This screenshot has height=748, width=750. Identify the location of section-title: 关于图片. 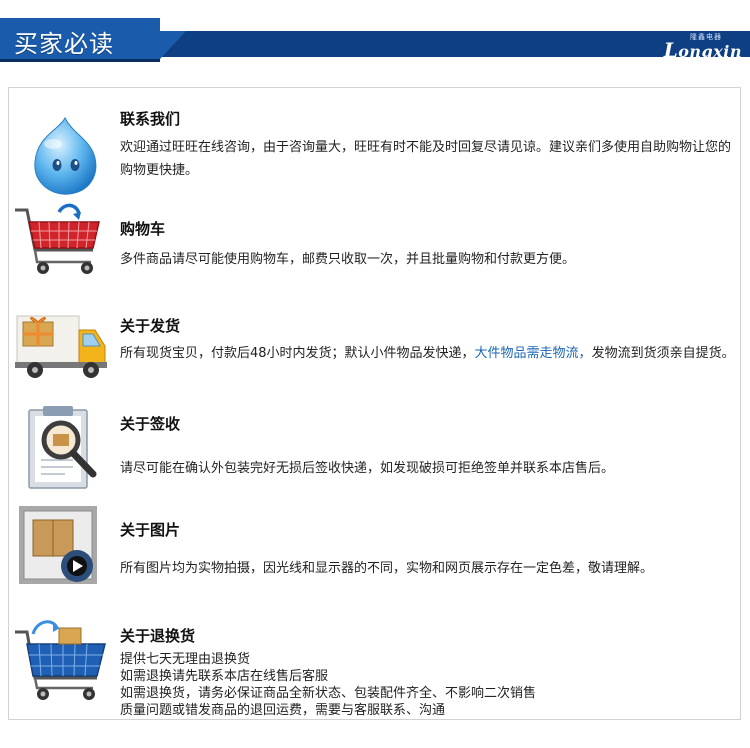
(150, 530).